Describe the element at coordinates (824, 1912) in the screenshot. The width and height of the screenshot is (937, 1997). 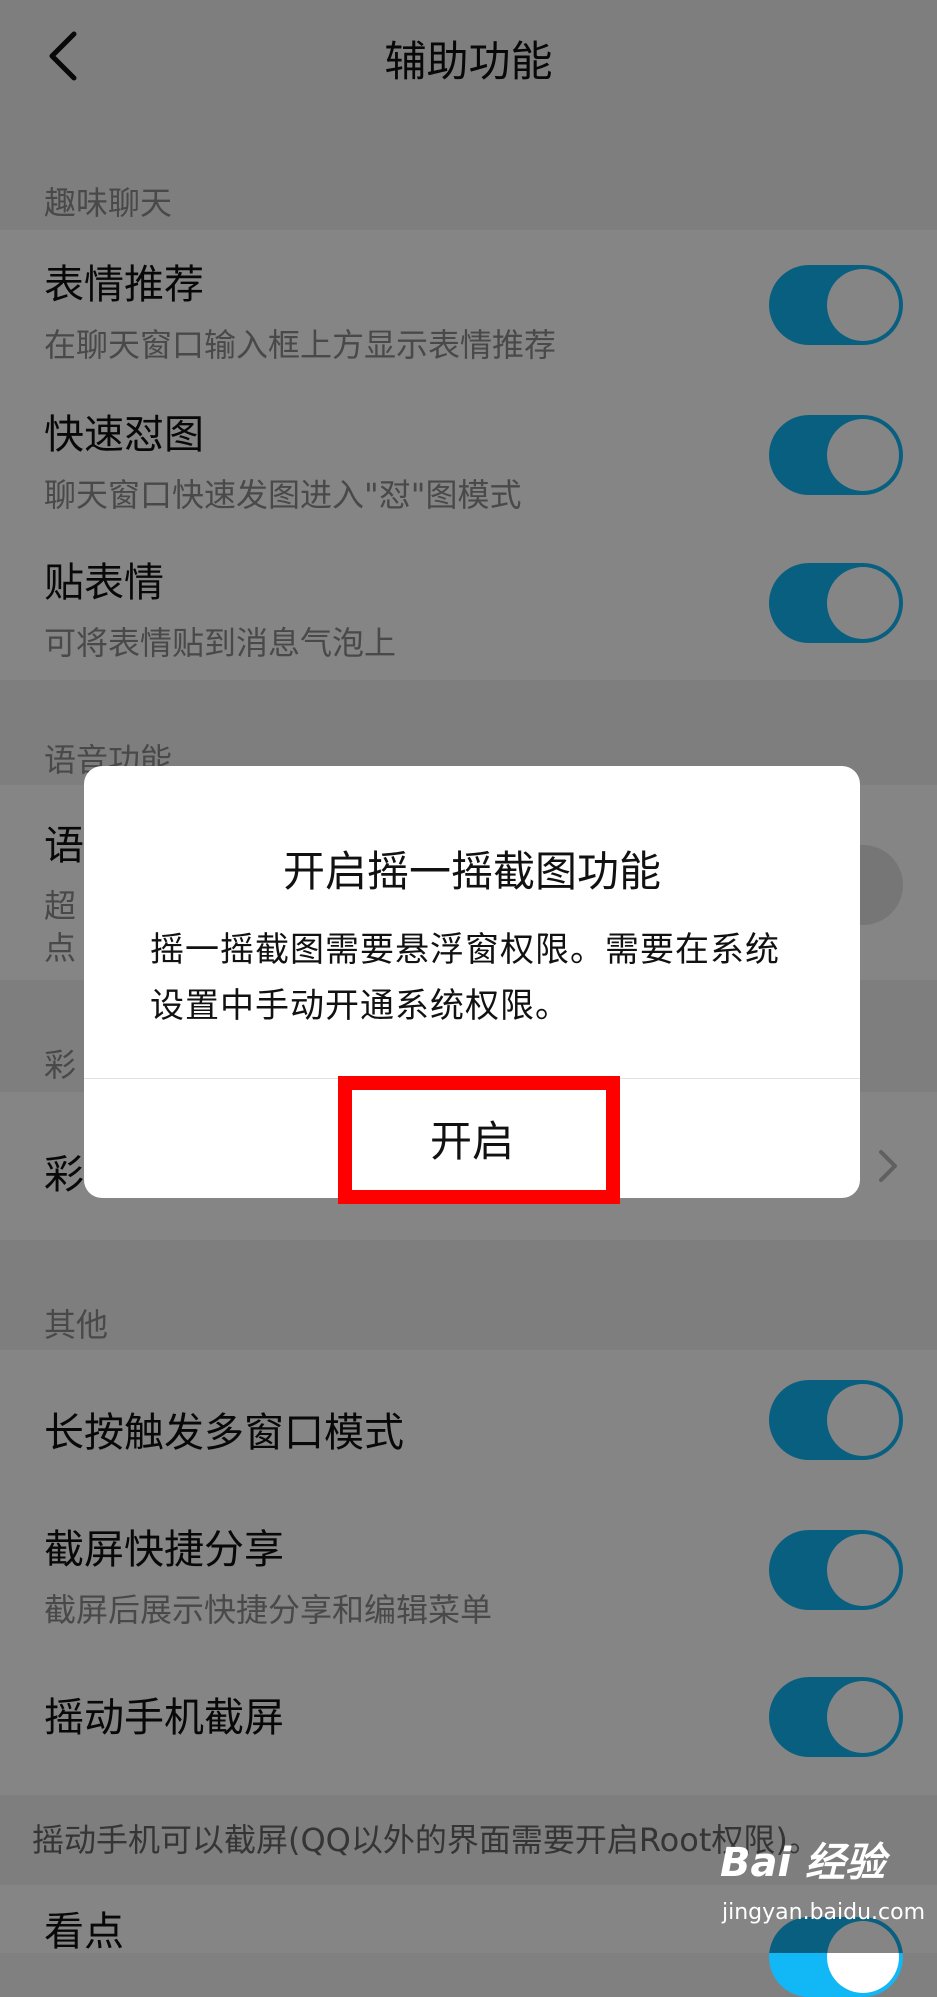
I see `watermark-url: jingyan.baidu.com` at that location.